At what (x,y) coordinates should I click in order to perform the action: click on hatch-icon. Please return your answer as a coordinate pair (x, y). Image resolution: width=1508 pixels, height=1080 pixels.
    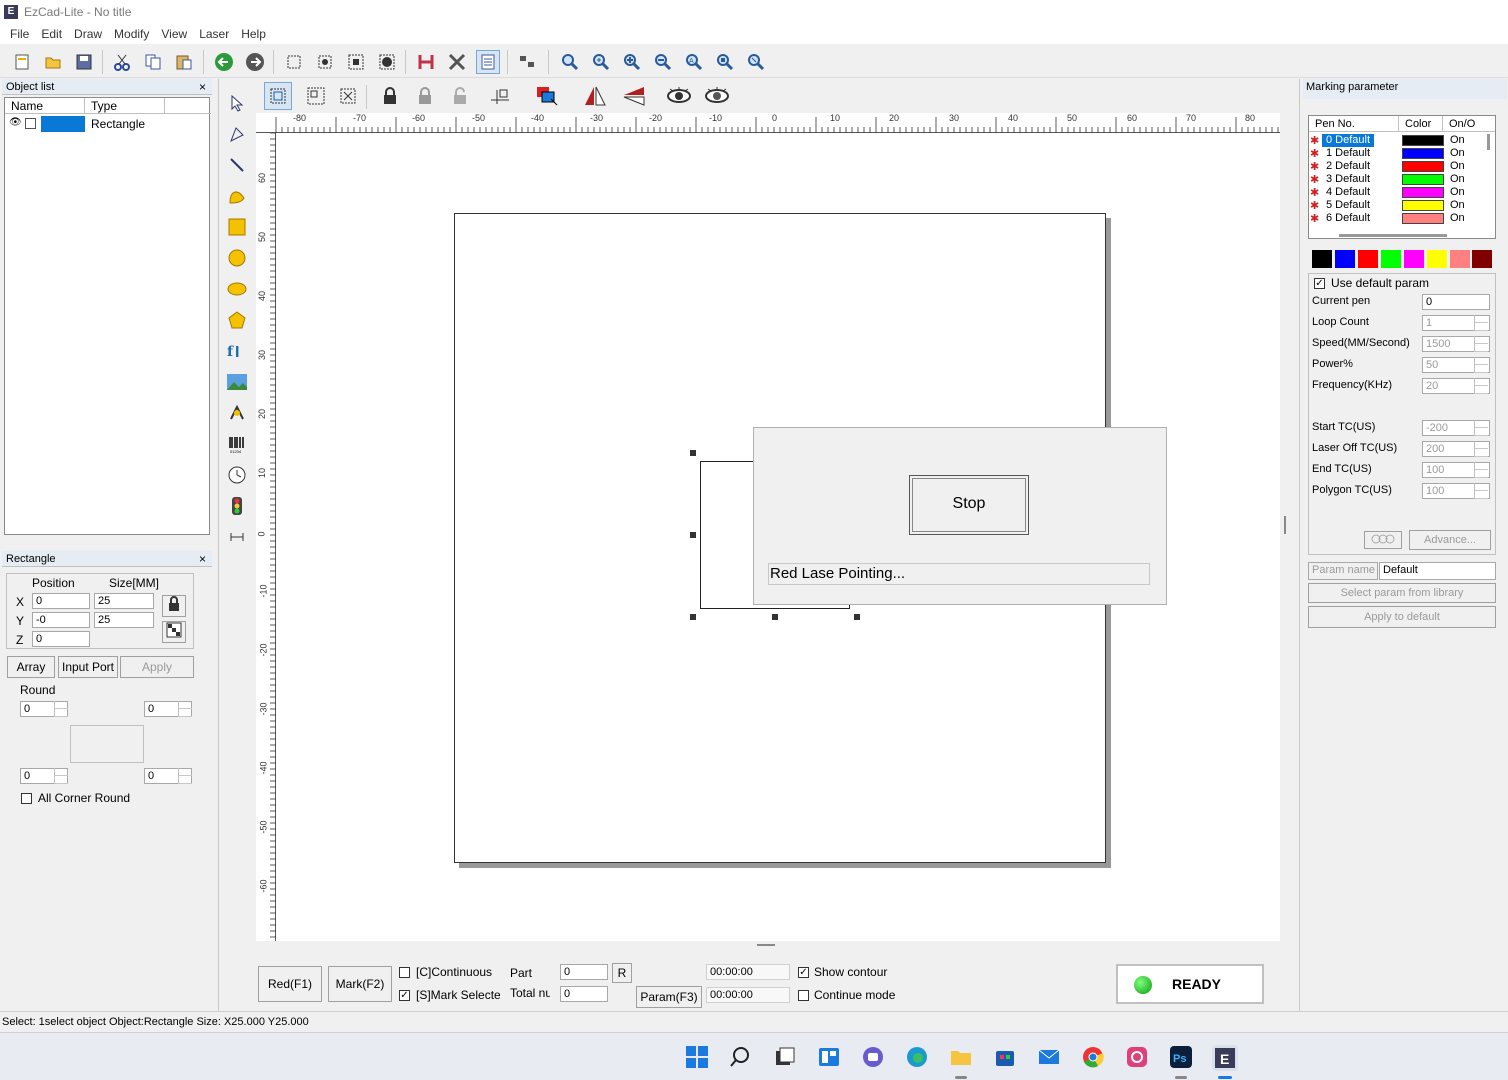
    Looking at the image, I should click on (426, 62).